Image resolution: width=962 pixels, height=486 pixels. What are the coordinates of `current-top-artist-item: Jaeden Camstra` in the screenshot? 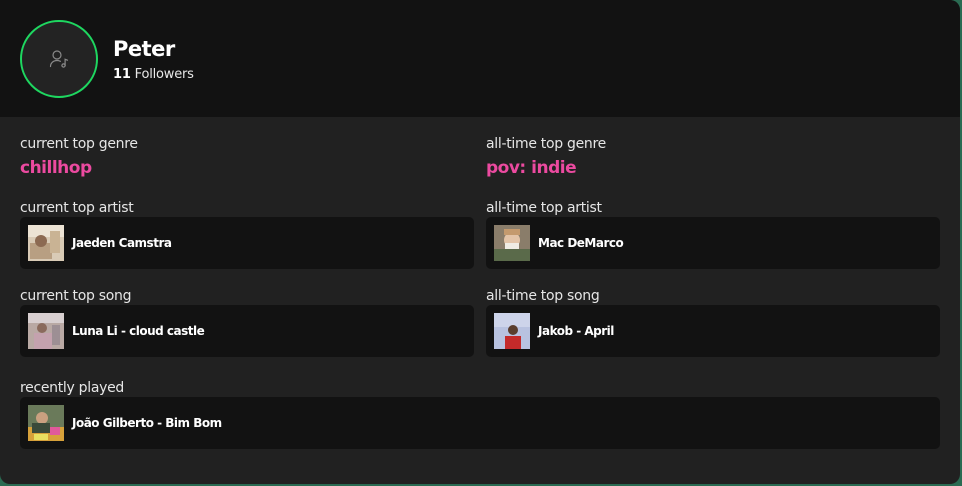 It's located at (247, 243).